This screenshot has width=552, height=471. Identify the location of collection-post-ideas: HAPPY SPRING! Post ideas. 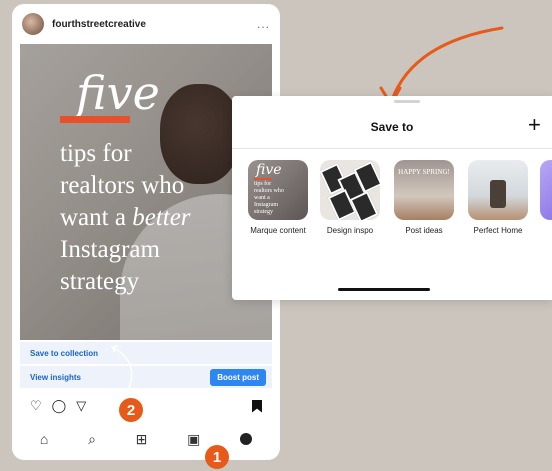
(424, 198).